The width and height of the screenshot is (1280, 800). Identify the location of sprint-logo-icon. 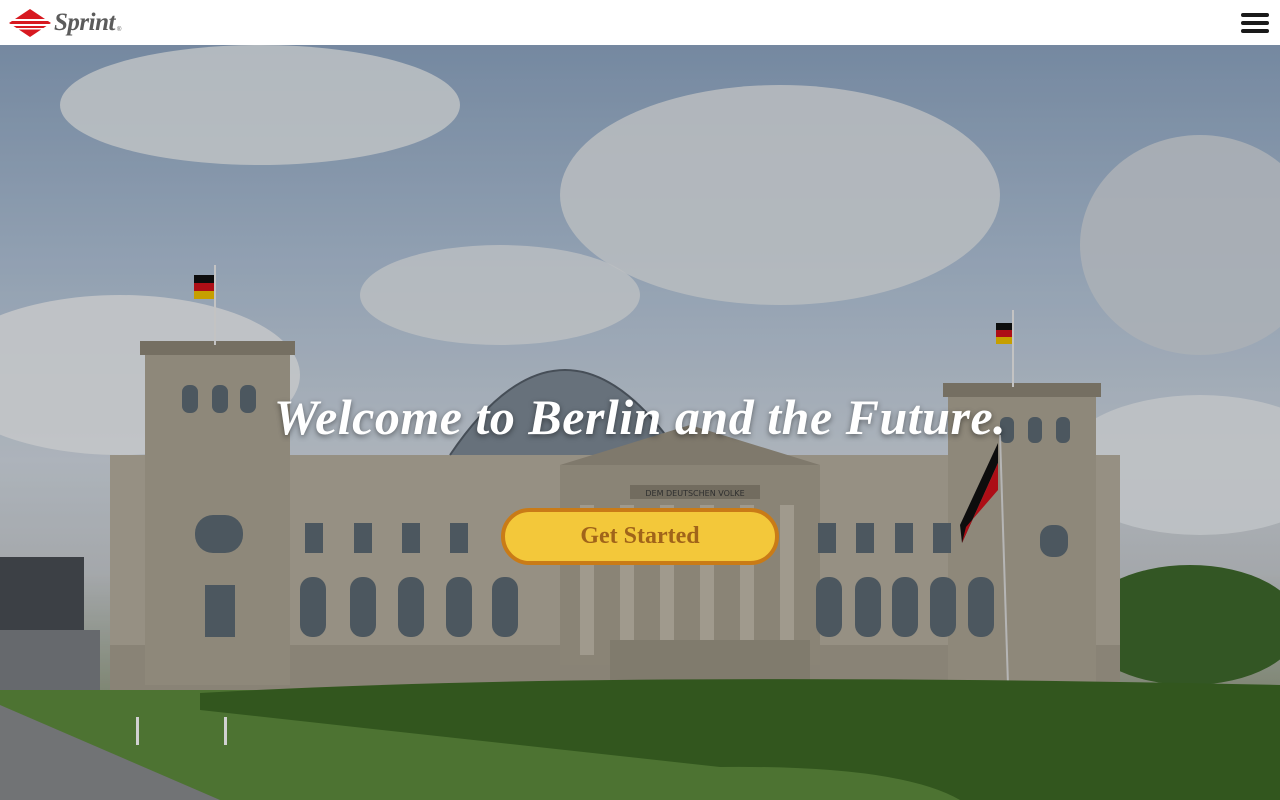
(30, 22).